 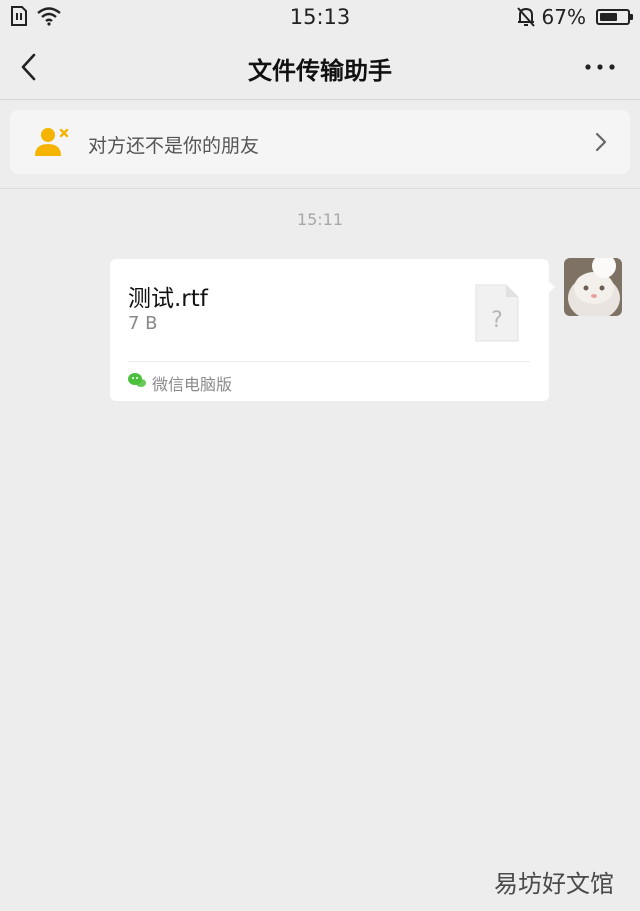 I want to click on file-name: 测试.rtf, so click(x=168, y=299).